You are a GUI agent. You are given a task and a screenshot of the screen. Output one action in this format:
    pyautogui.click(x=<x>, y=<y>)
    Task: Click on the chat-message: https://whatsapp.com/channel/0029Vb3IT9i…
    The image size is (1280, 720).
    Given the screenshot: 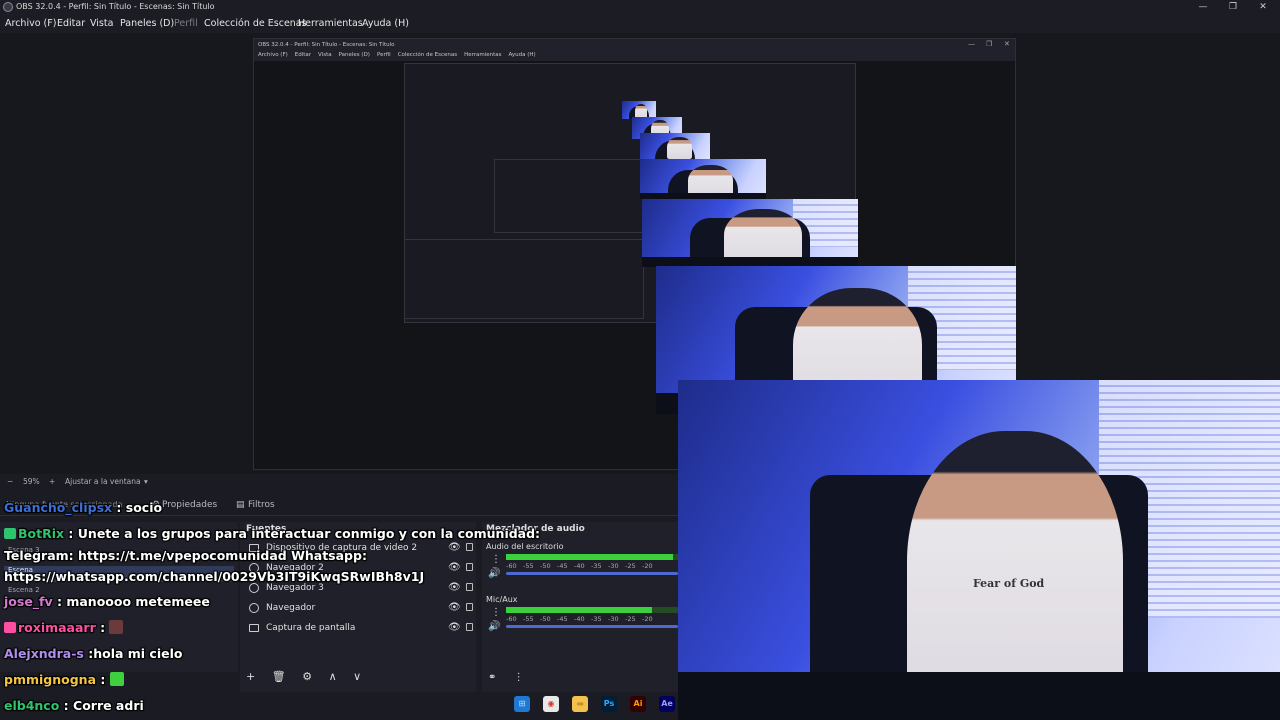 What is the action you would take?
    pyautogui.click(x=214, y=576)
    